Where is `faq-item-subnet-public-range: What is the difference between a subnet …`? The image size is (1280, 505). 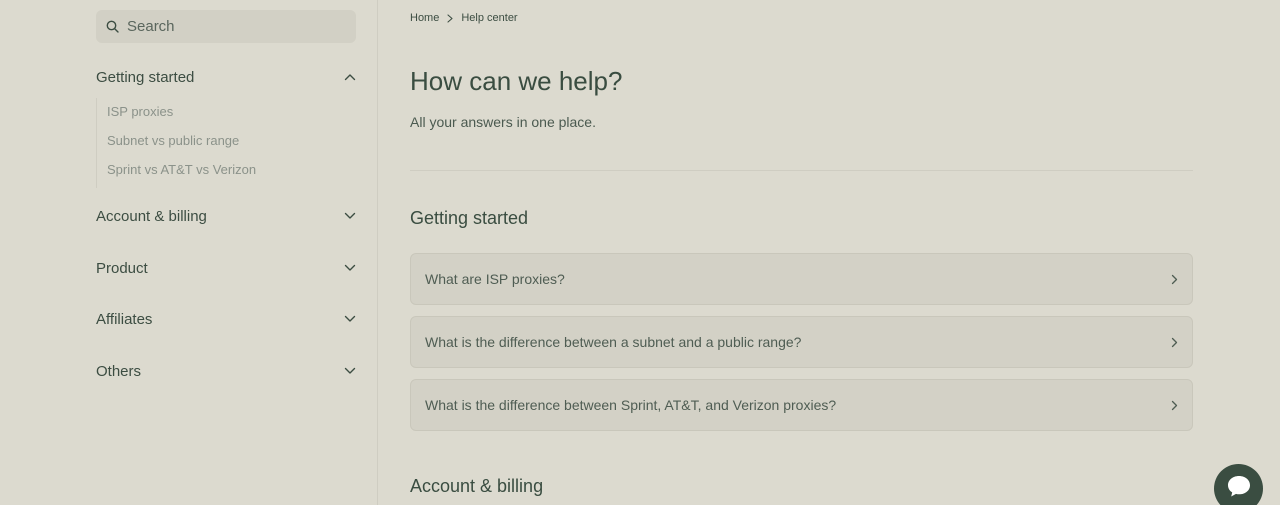
faq-item-subnet-public-range: What is the difference between a subnet … is located at coordinates (801, 342).